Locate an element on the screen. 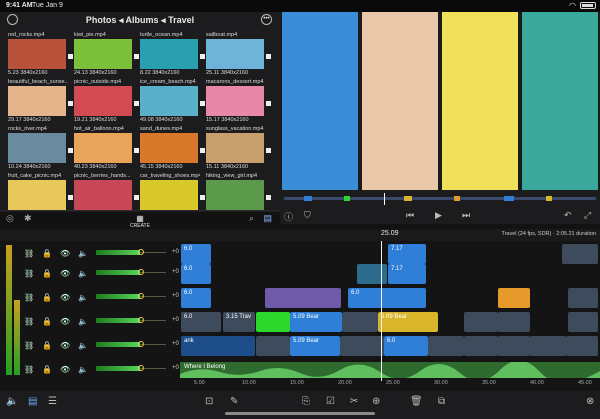 Image resolution: width=600 pixels, height=419 pixels. play-icon: ▶ is located at coordinates (438, 215).